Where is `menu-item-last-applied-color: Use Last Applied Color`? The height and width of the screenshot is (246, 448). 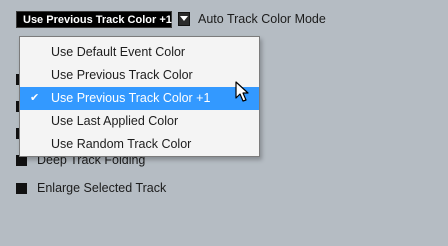 menu-item-last-applied-color: Use Last Applied Color is located at coordinates (139, 121).